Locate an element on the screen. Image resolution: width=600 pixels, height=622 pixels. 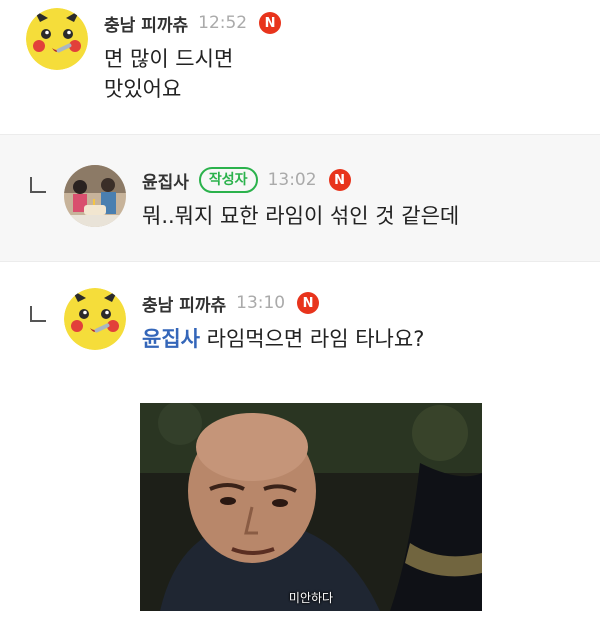
author-badge: 작성자 is located at coordinates (228, 180).